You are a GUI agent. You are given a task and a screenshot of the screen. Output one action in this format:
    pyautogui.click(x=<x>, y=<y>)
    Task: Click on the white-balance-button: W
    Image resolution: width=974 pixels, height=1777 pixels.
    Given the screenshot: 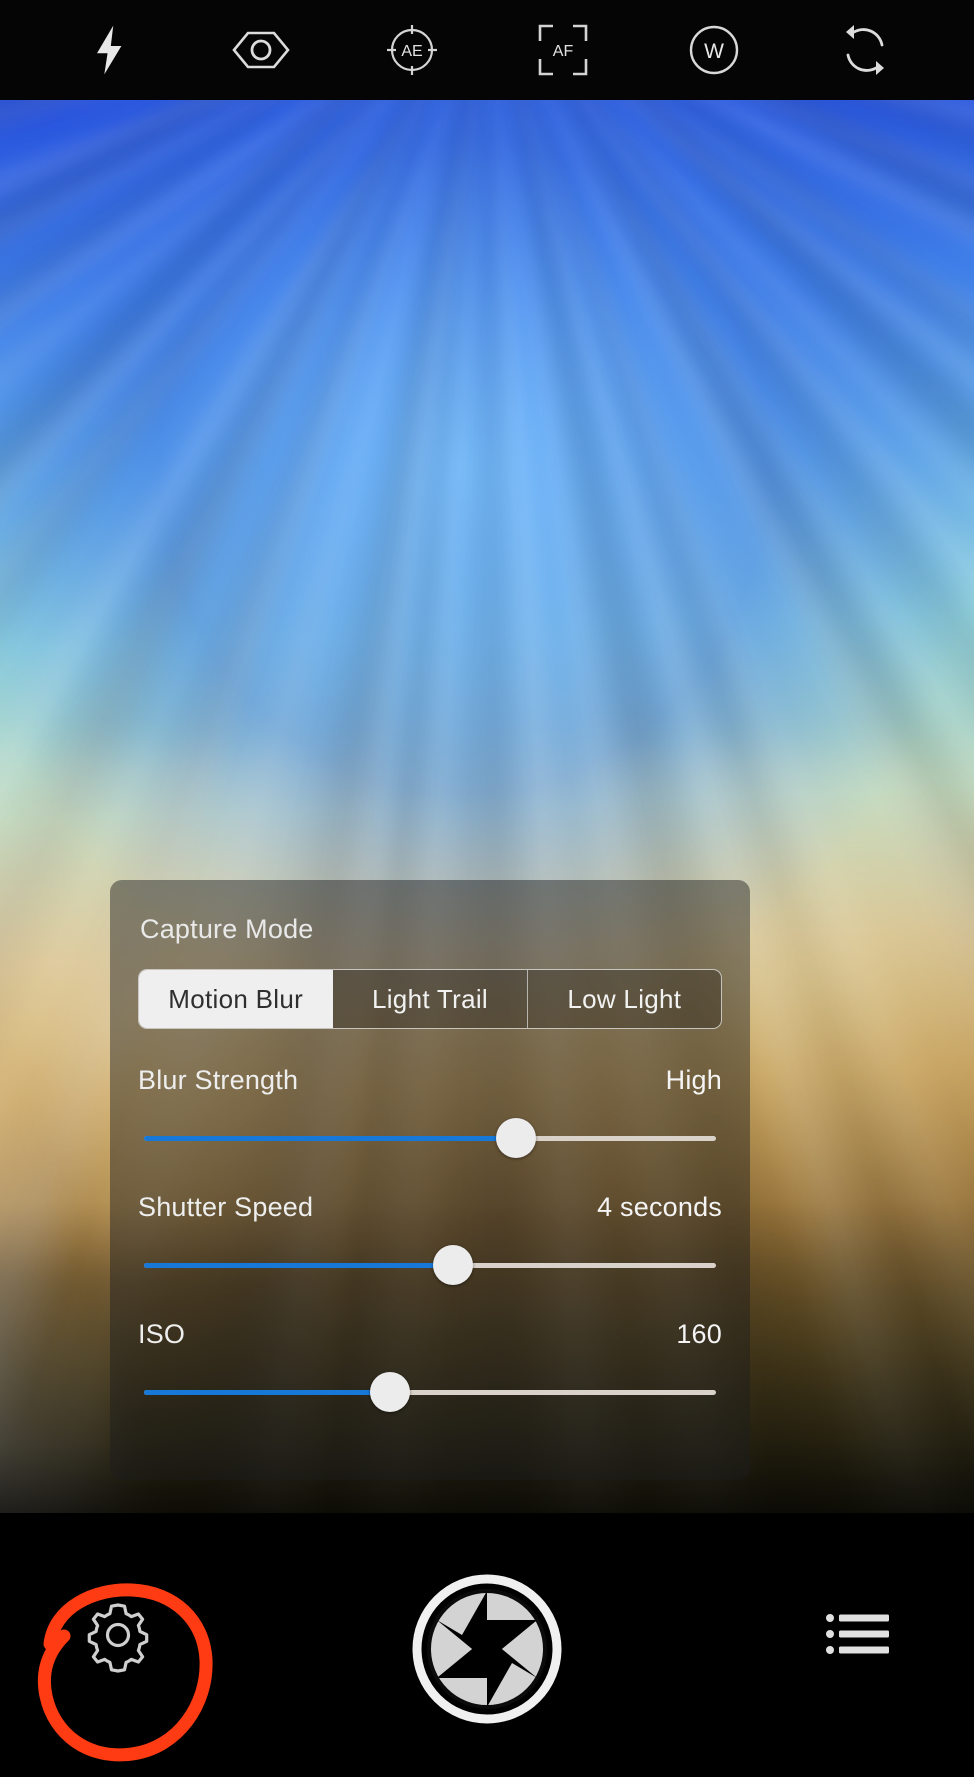 What is the action you would take?
    pyautogui.click(x=714, y=50)
    